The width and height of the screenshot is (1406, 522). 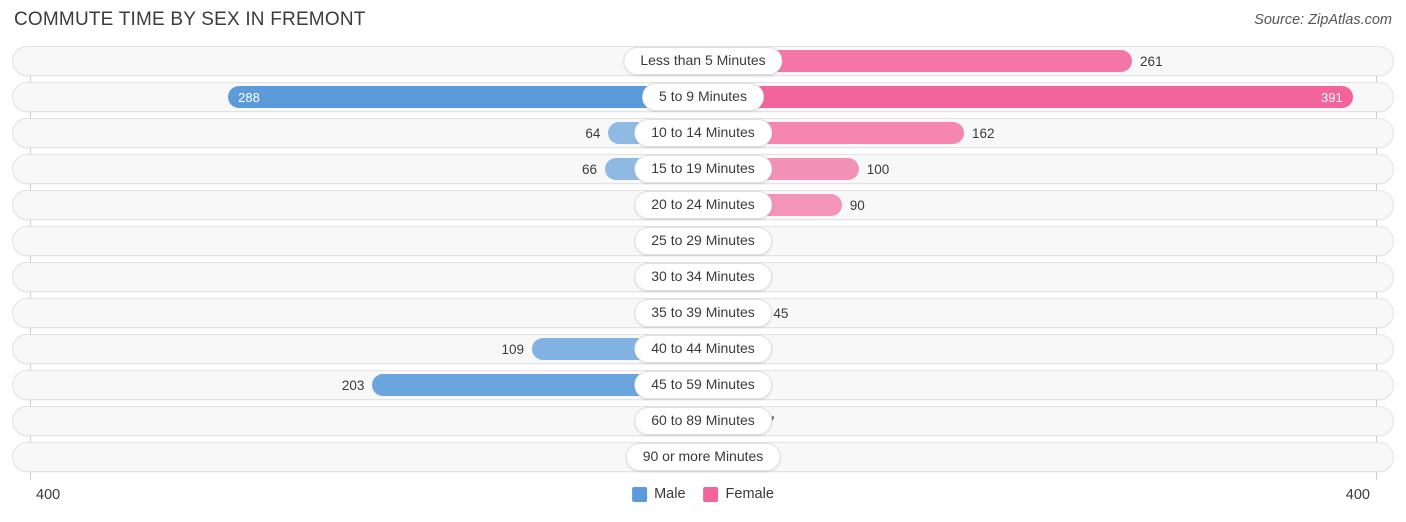 I want to click on category-label-pill: 25 to 29 Minutes, so click(x=703, y=241).